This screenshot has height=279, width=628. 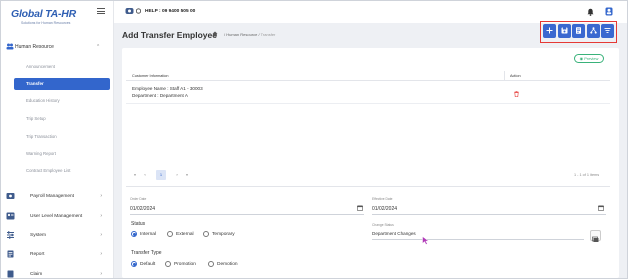 I want to click on type-demotion-radio, so click(x=211, y=264).